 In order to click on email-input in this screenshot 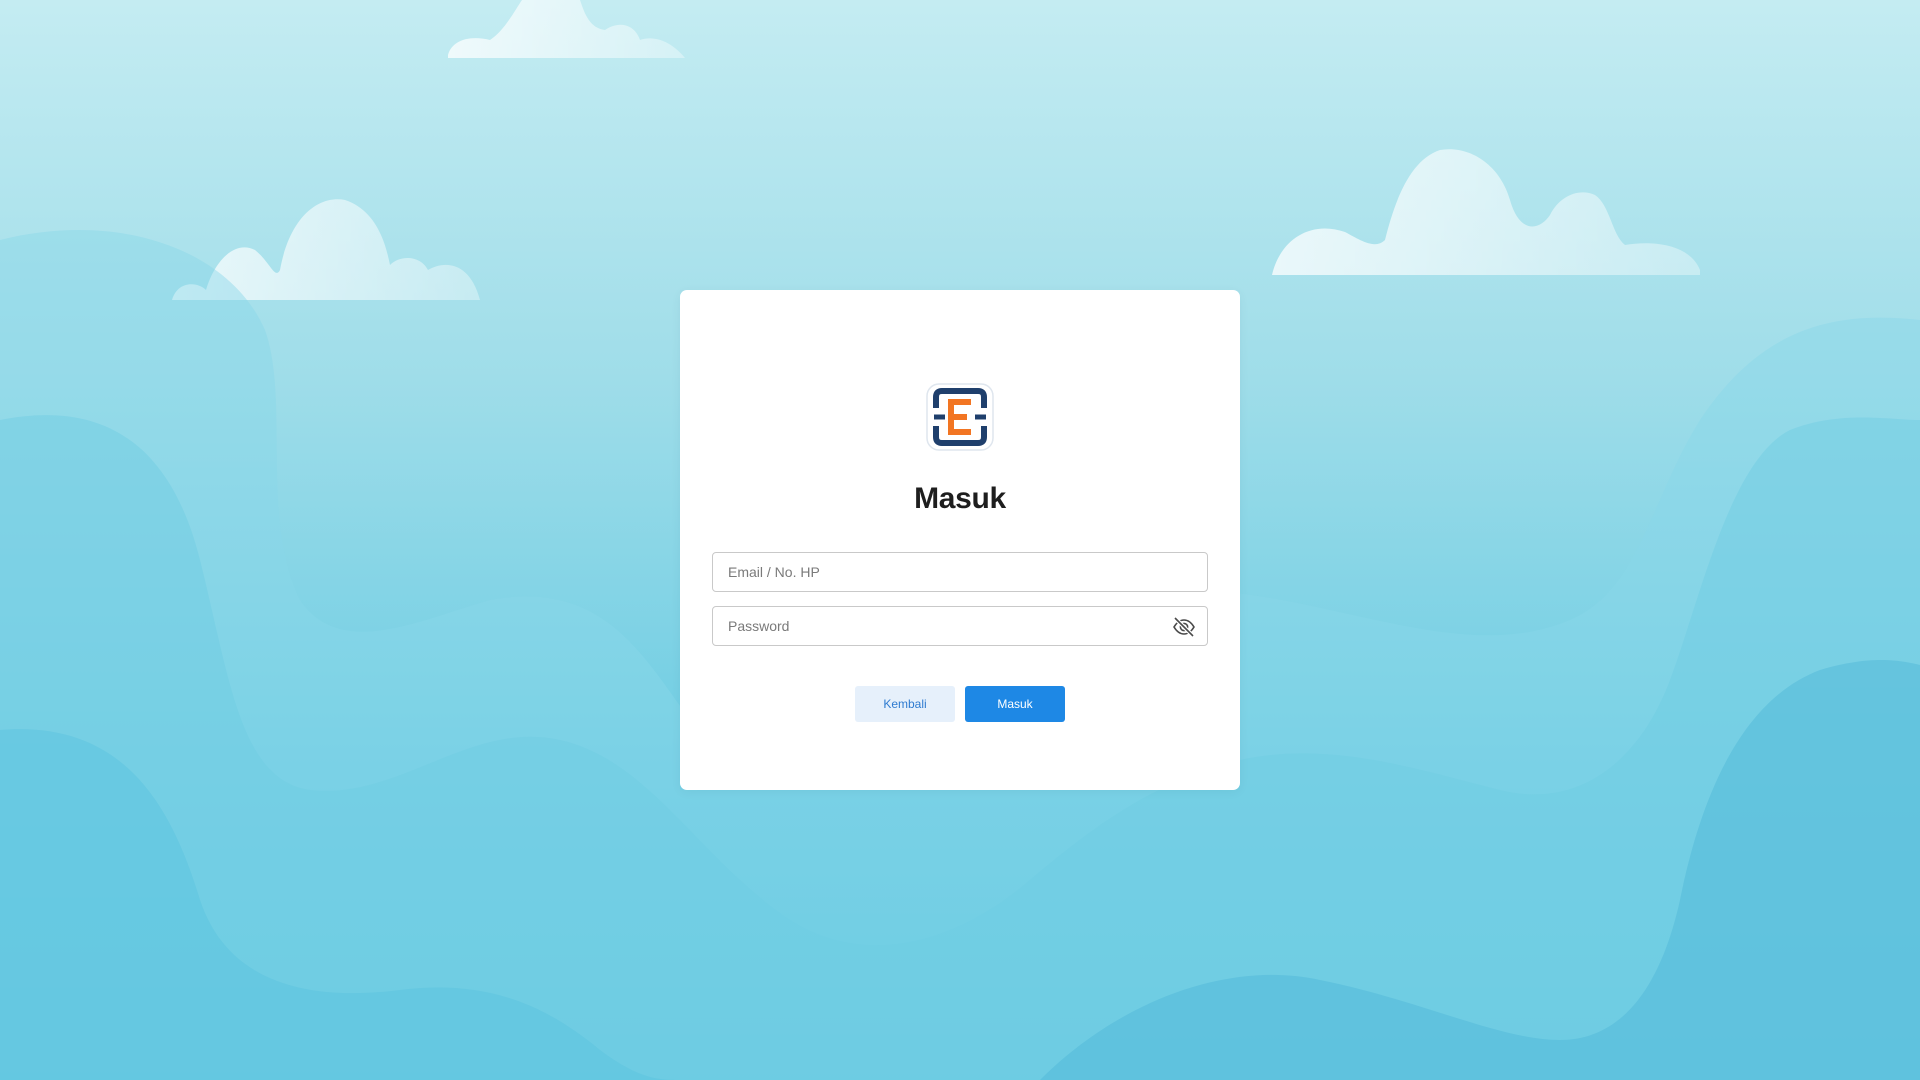, I will do `click(960, 572)`.